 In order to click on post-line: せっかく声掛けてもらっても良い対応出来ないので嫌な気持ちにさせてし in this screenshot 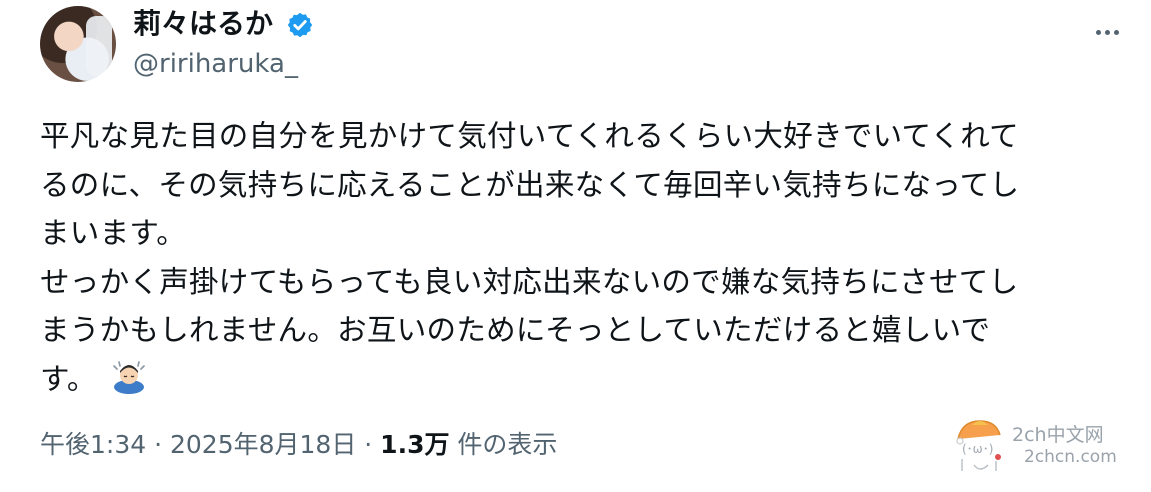, I will do `click(529, 281)`.